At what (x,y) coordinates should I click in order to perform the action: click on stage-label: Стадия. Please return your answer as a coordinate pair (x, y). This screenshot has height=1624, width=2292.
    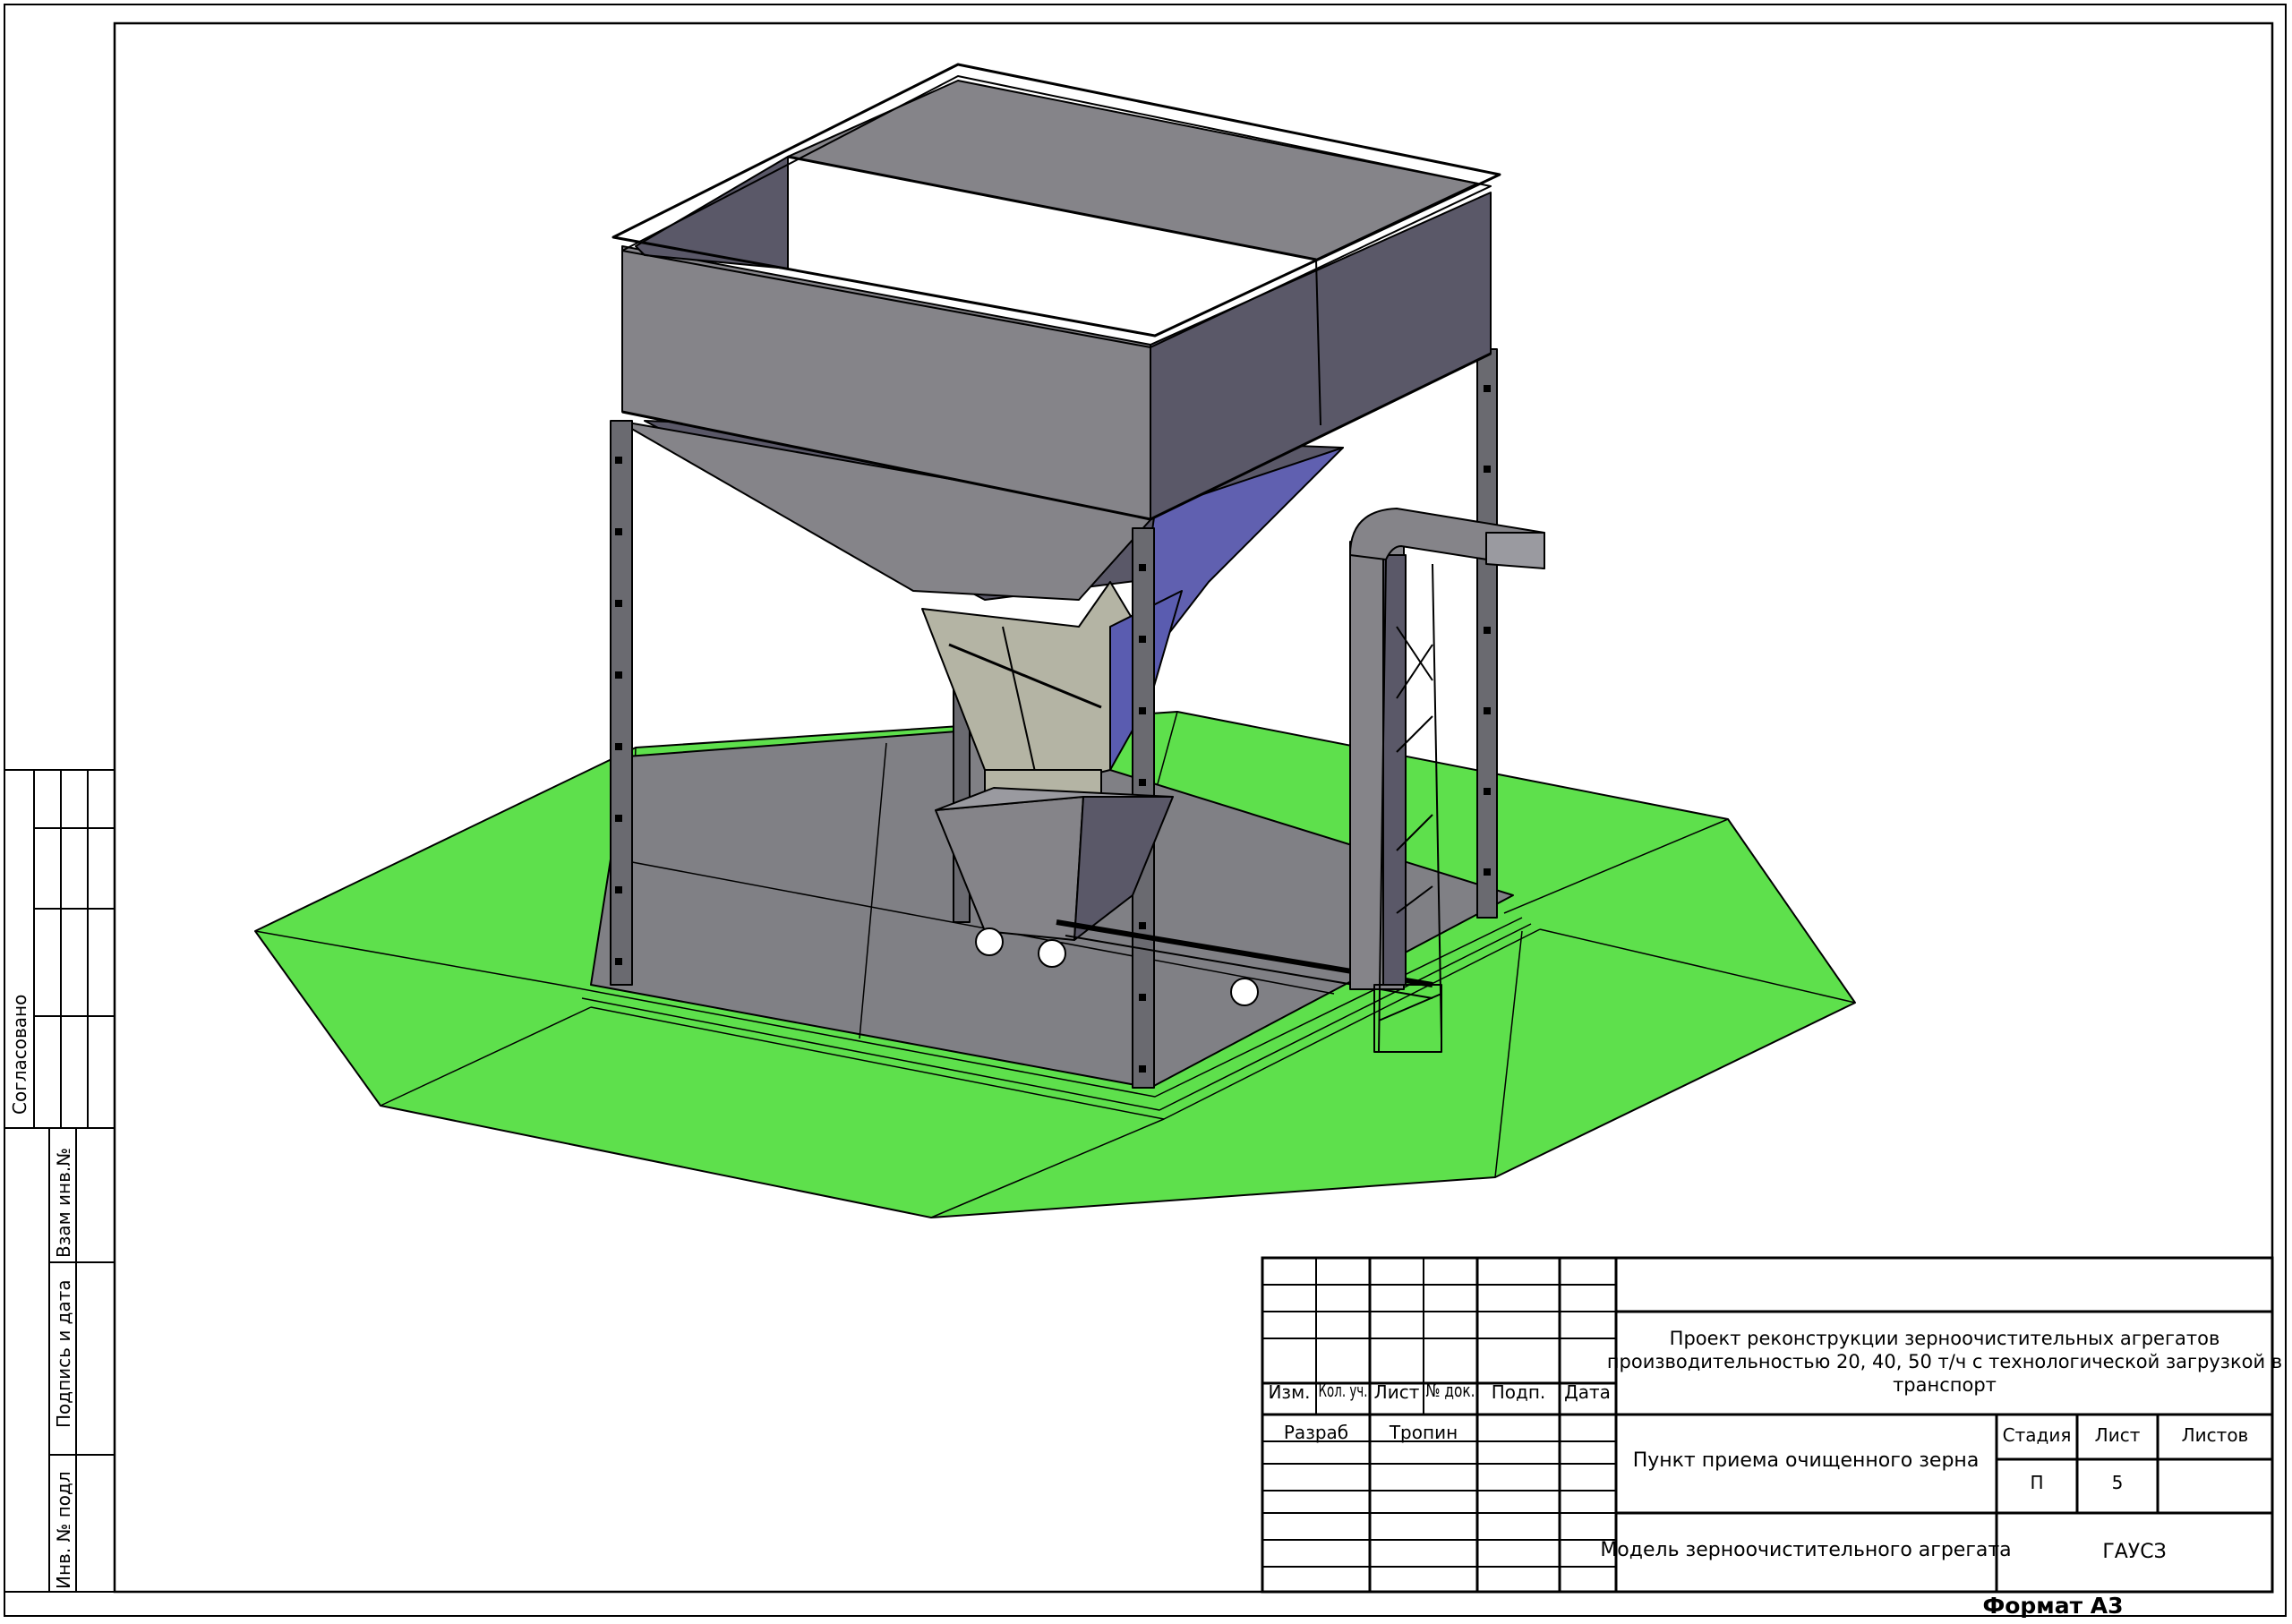
    Looking at the image, I should click on (2037, 1435).